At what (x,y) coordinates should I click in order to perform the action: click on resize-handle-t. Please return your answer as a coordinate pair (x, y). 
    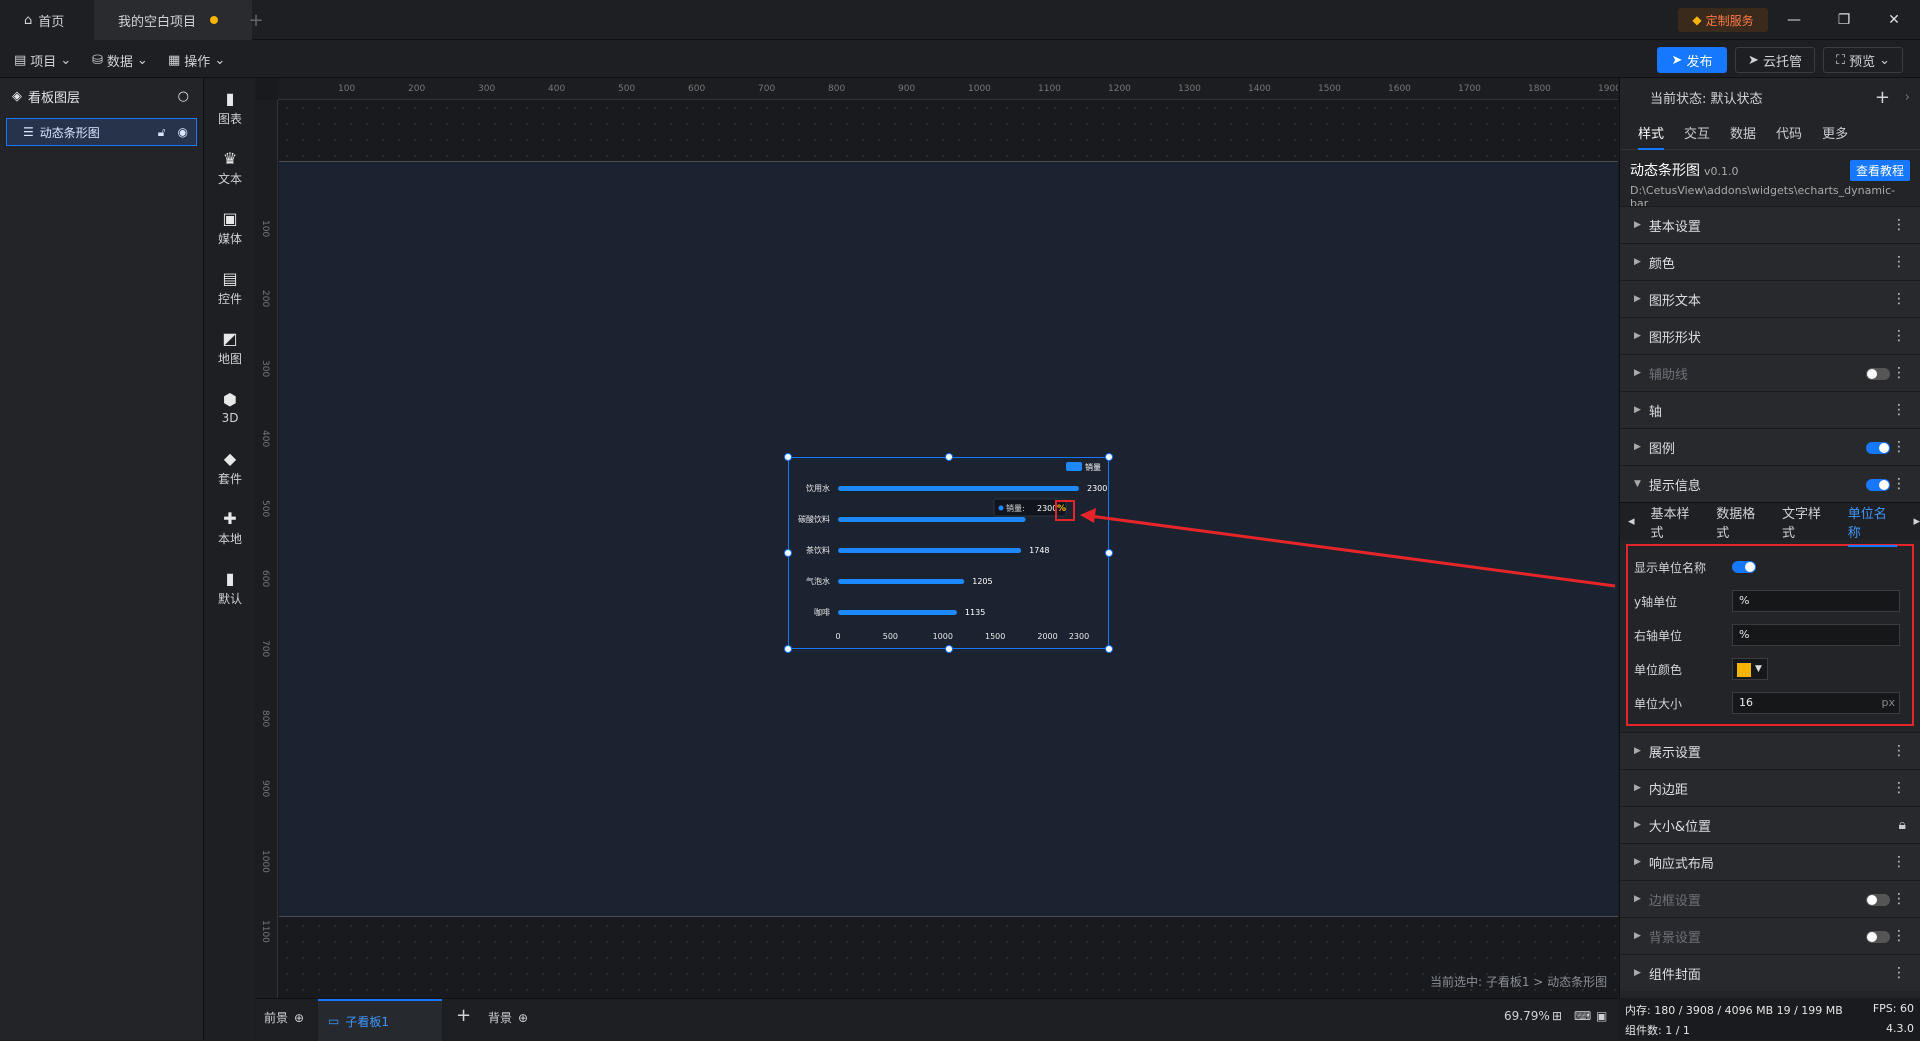
    Looking at the image, I should click on (949, 457).